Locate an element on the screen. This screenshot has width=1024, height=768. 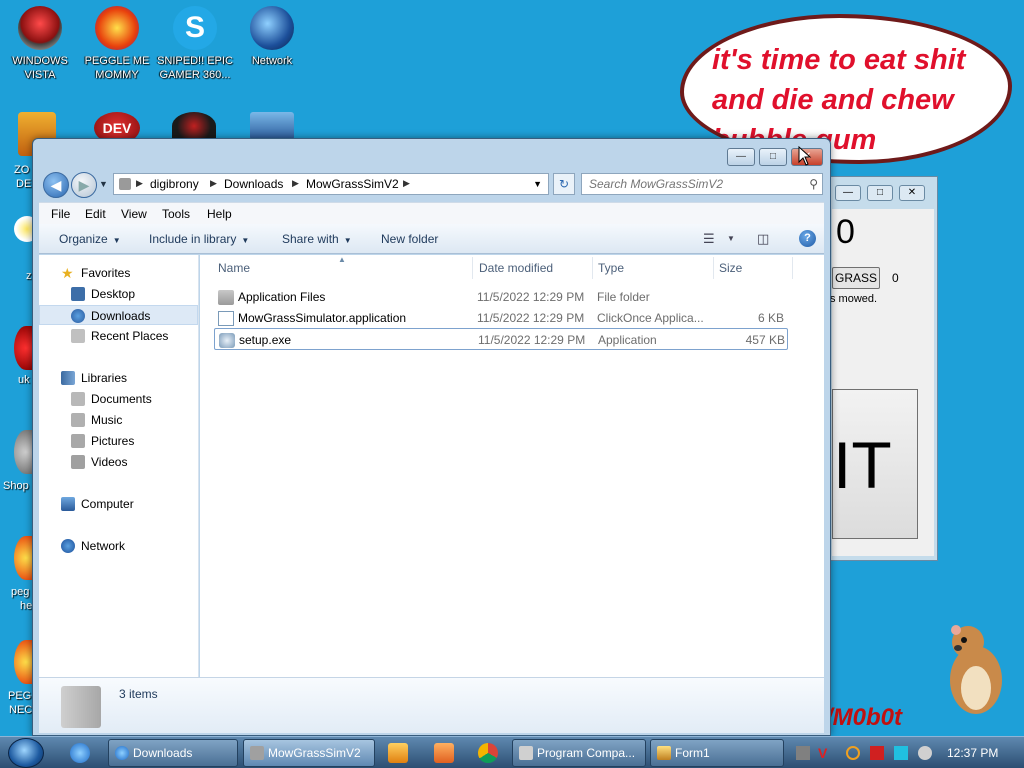
form1-window: — □ ✕ 0 GRASS 0 s mowed. IT is located at coordinates (882, 368).